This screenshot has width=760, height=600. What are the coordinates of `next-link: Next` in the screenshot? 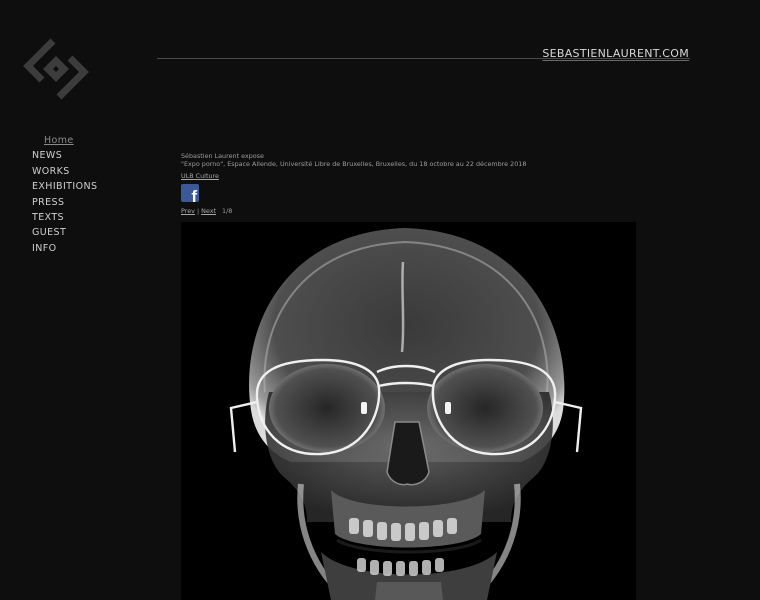 It's located at (208, 211).